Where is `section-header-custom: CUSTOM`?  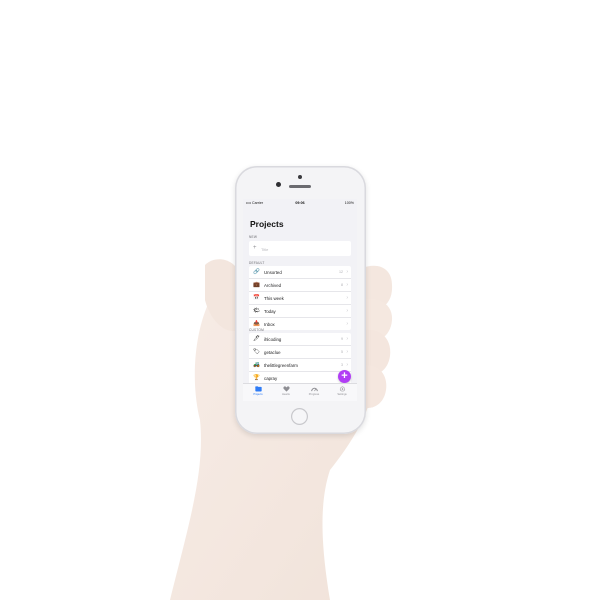
section-header-custom: CUSTOM is located at coordinates (256, 330).